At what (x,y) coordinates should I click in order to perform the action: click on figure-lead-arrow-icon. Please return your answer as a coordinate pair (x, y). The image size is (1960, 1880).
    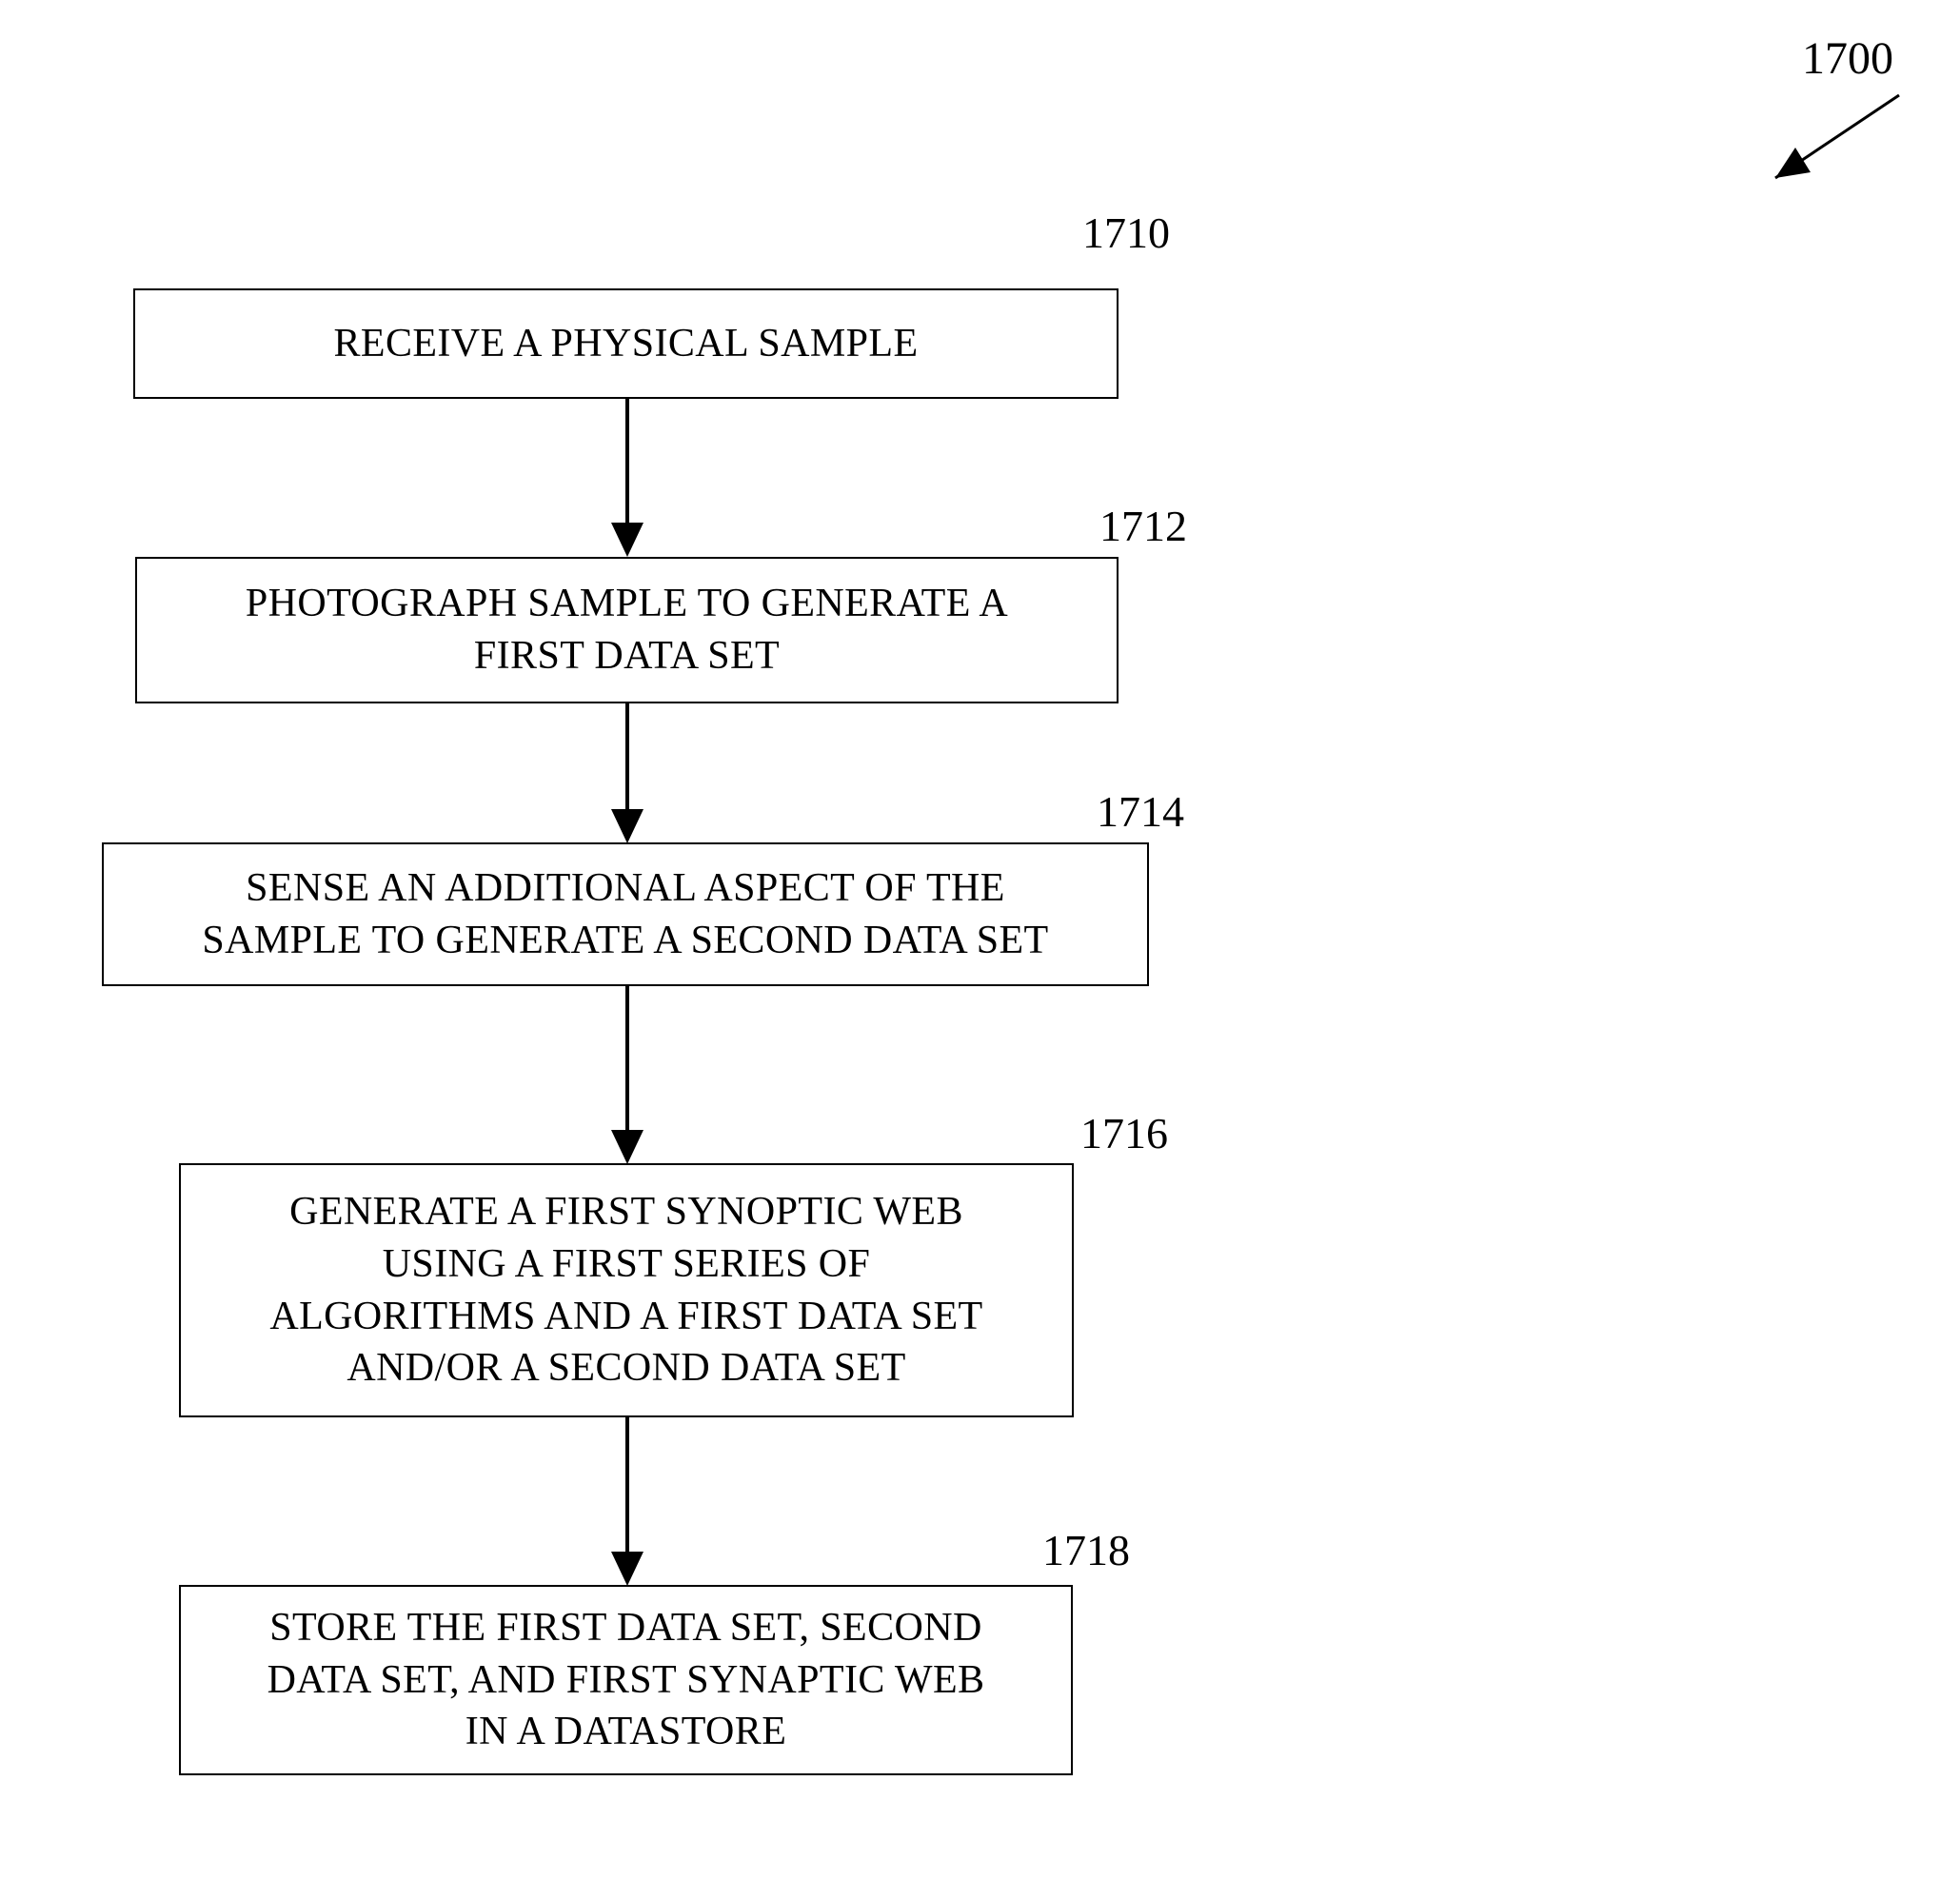
    Looking at the image, I should click on (1837, 136).